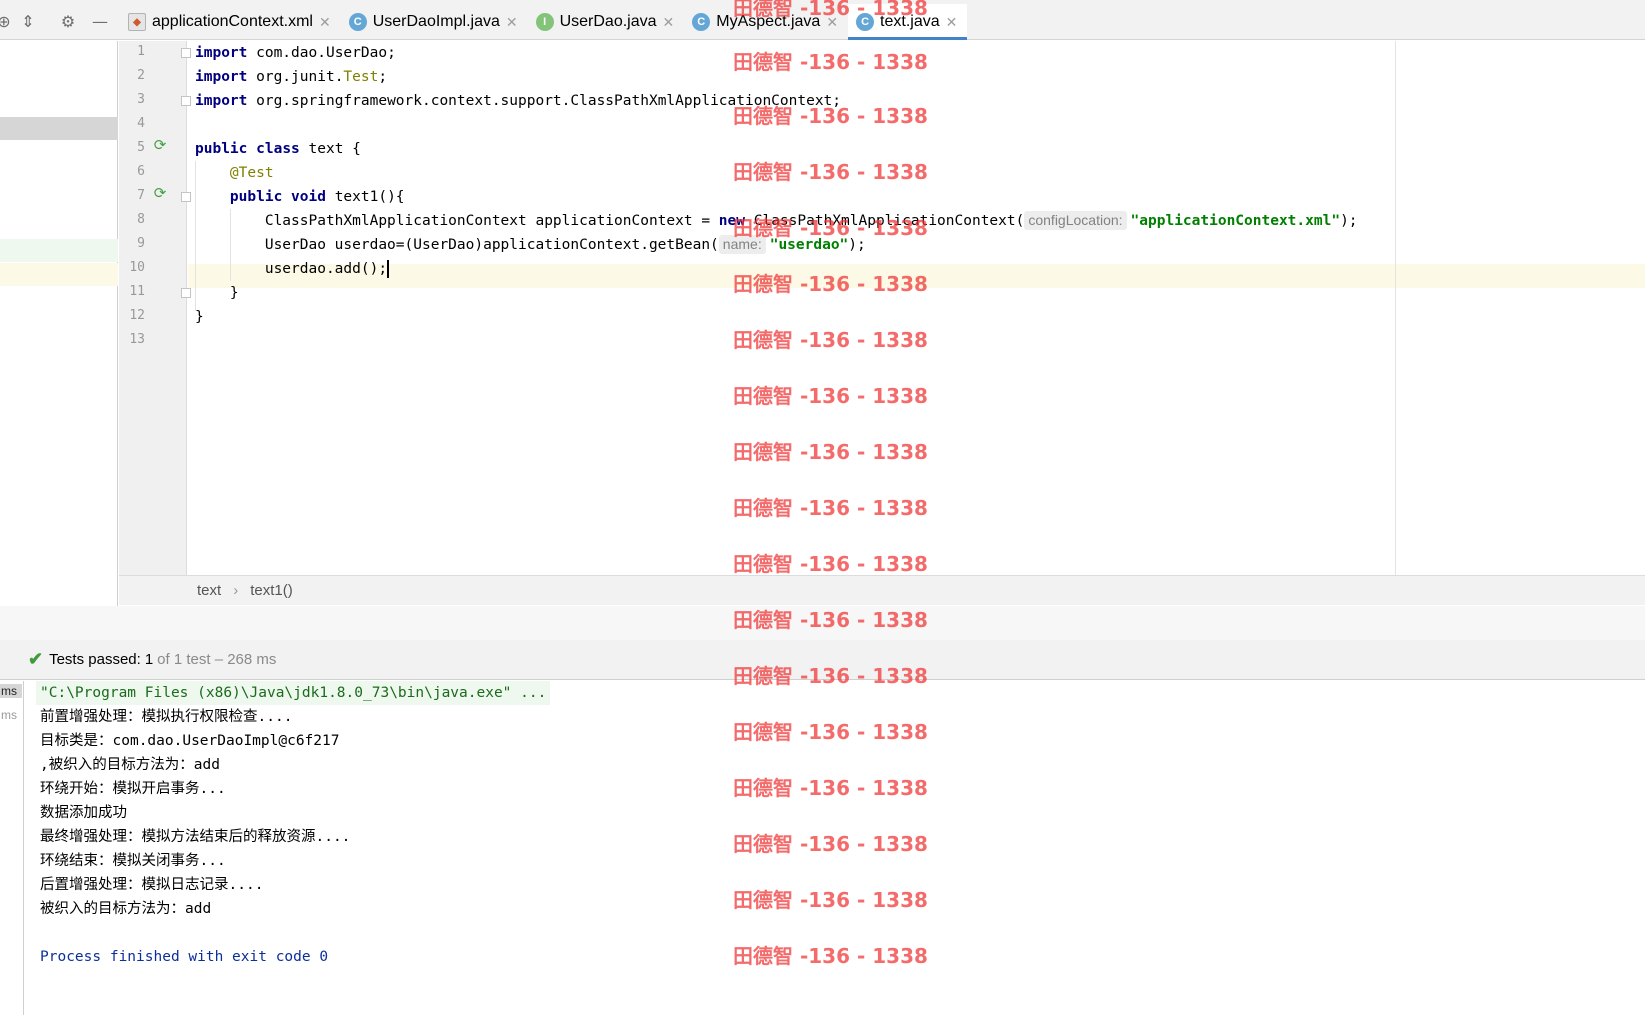  I want to click on xml-file-icon: ◆, so click(137, 22).